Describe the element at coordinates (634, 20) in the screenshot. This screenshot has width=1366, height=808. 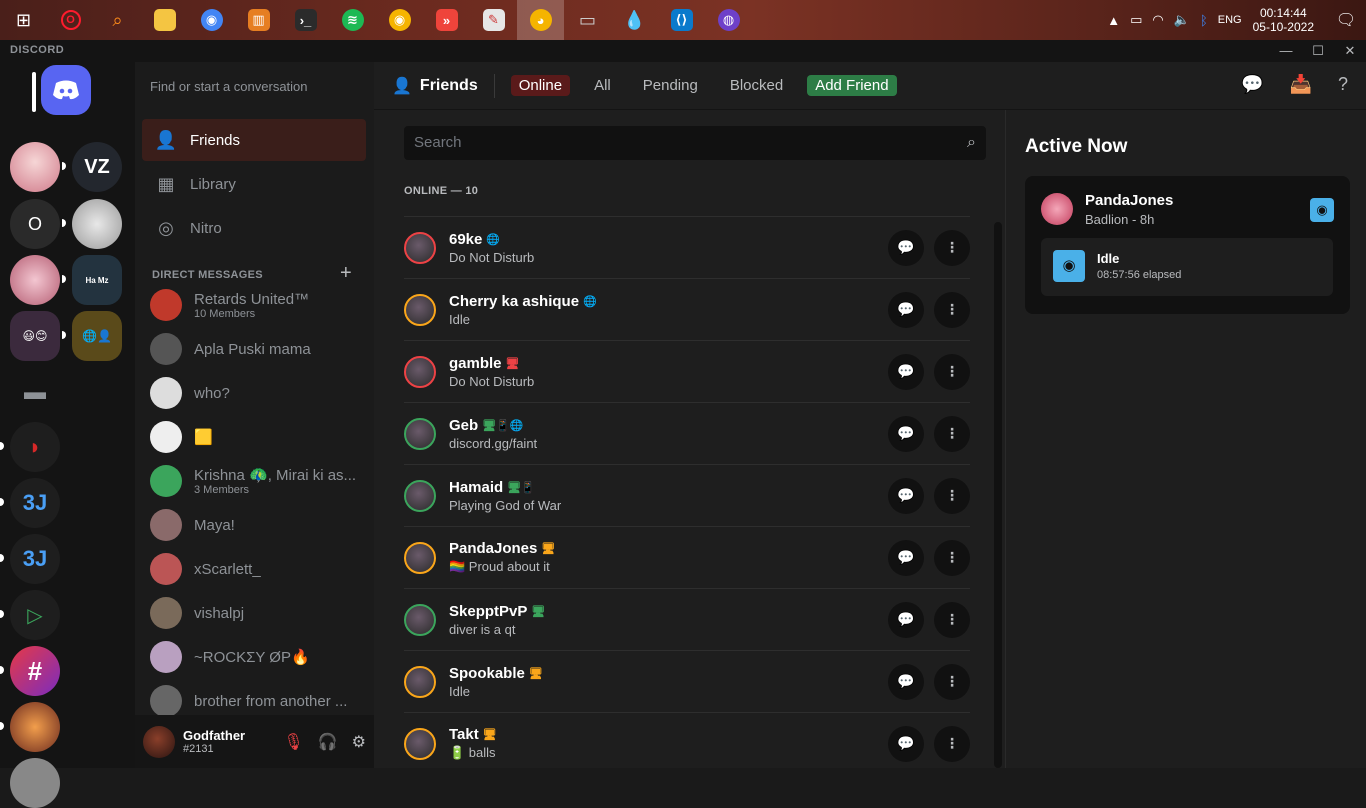
I see `water-drop-icon: 💧` at that location.